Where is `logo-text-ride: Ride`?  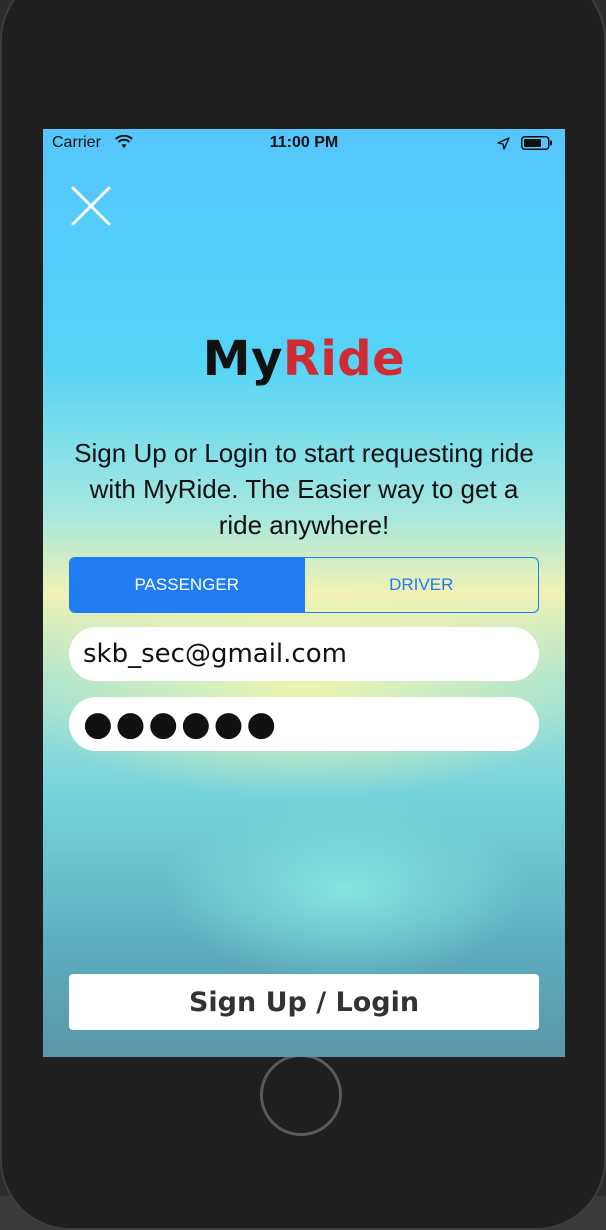
logo-text-ride: Ride is located at coordinates (344, 359).